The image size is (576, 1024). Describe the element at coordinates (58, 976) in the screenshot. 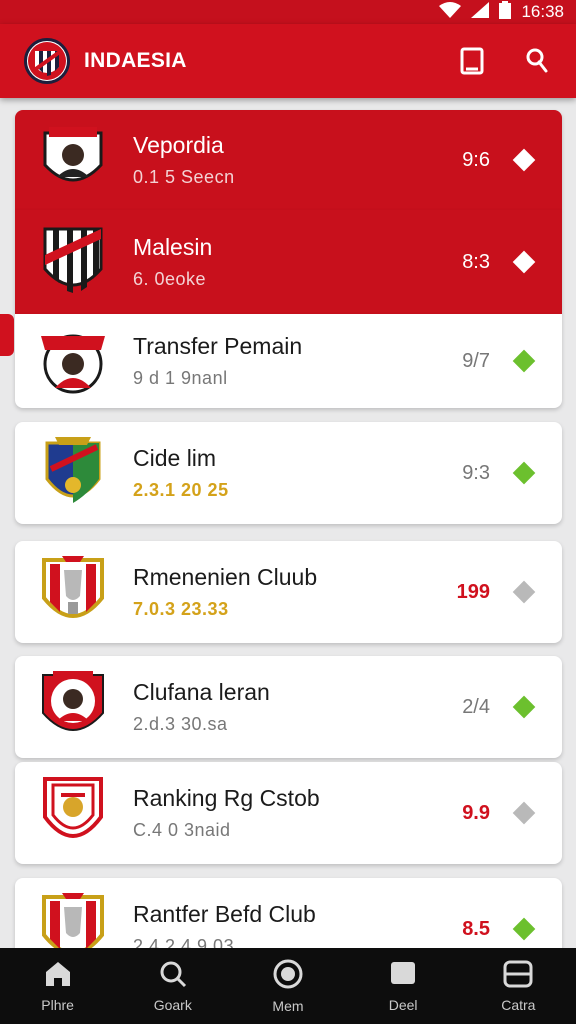

I see `home-icon` at that location.